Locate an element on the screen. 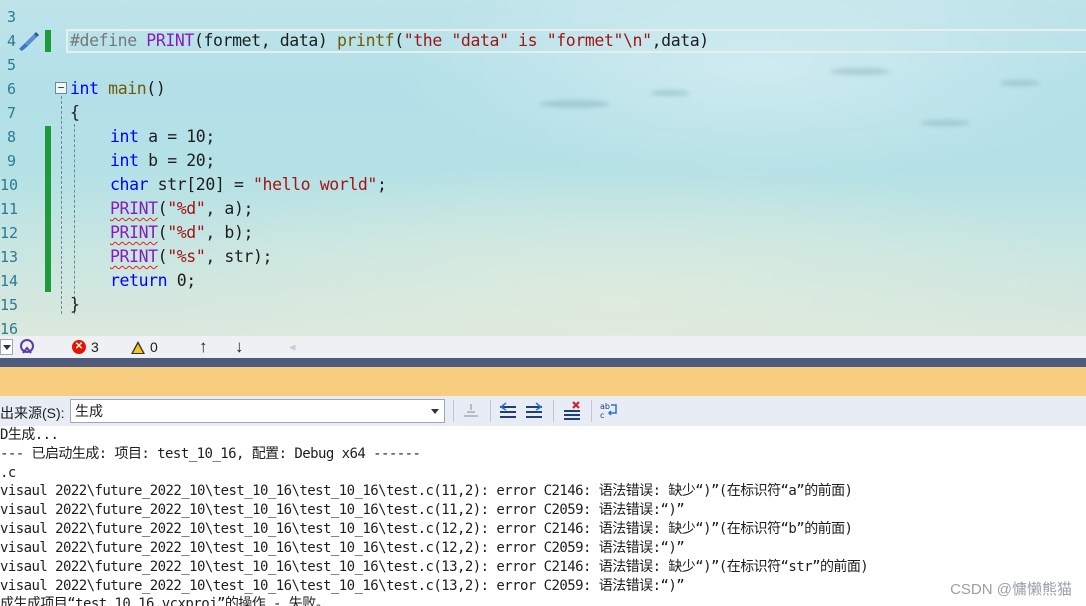 The image size is (1086, 606). code-line-int-a: int a = 10; is located at coordinates (162, 137).